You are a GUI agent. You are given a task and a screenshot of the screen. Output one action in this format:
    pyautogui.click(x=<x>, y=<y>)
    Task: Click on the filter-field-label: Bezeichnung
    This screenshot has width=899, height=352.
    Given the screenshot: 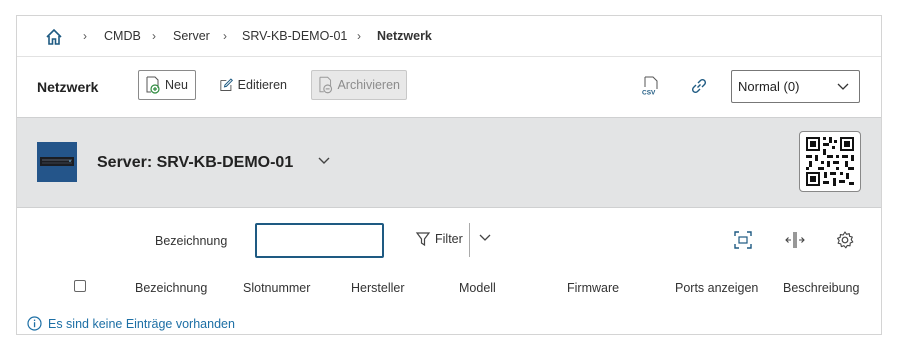 What is the action you would take?
    pyautogui.click(x=191, y=241)
    